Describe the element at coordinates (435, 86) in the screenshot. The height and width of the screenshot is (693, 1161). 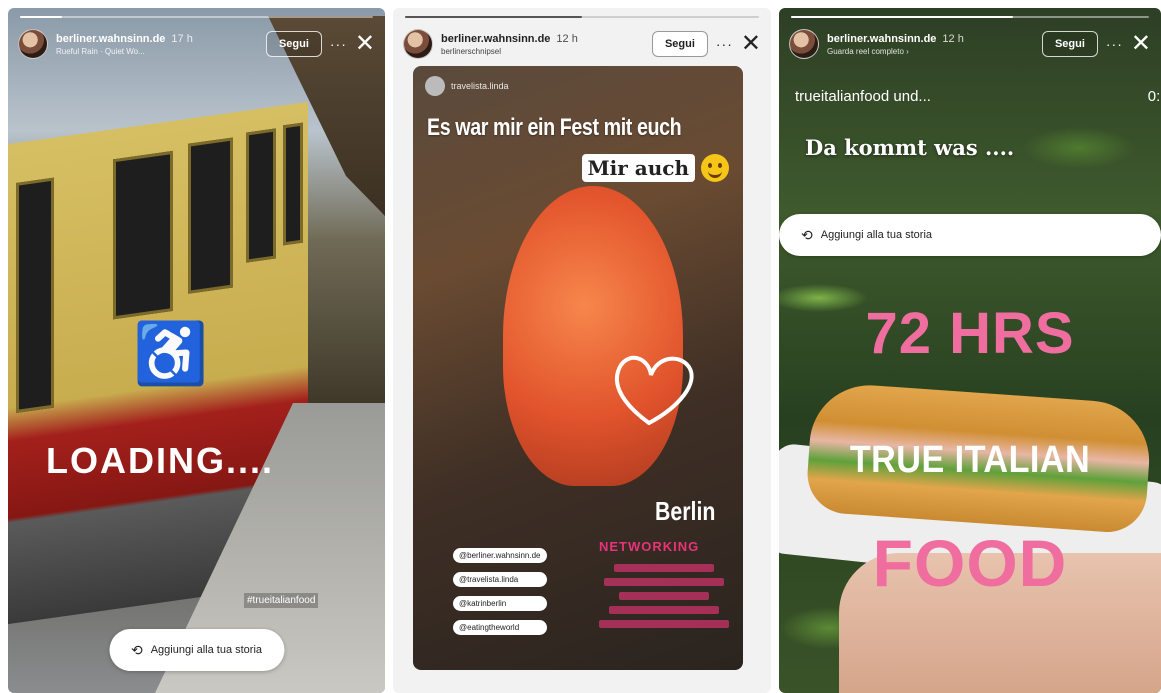
I see `mention-avatar` at that location.